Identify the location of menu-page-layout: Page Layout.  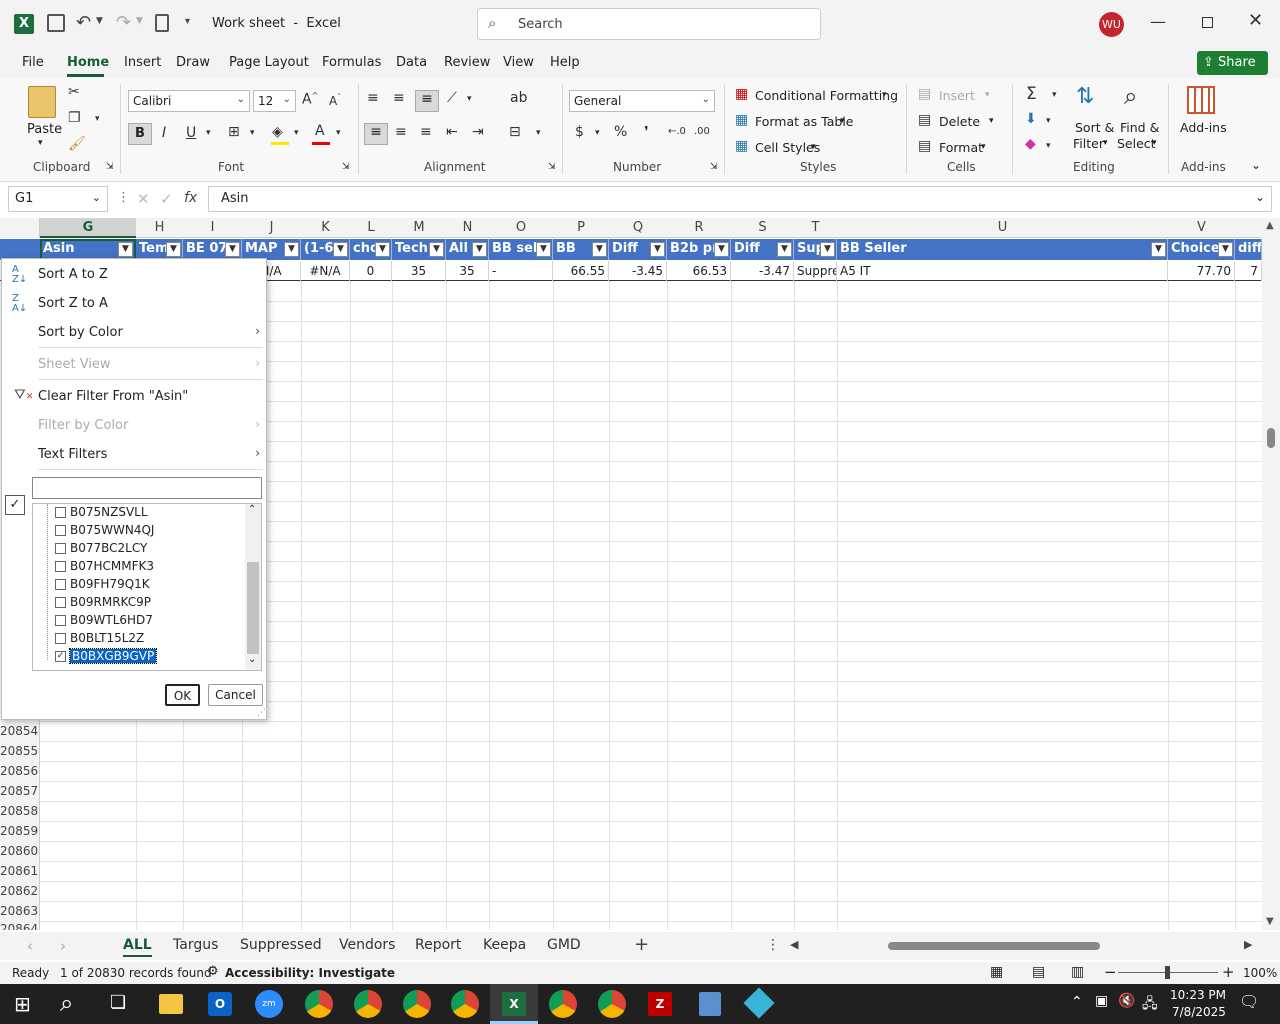
(269, 62).